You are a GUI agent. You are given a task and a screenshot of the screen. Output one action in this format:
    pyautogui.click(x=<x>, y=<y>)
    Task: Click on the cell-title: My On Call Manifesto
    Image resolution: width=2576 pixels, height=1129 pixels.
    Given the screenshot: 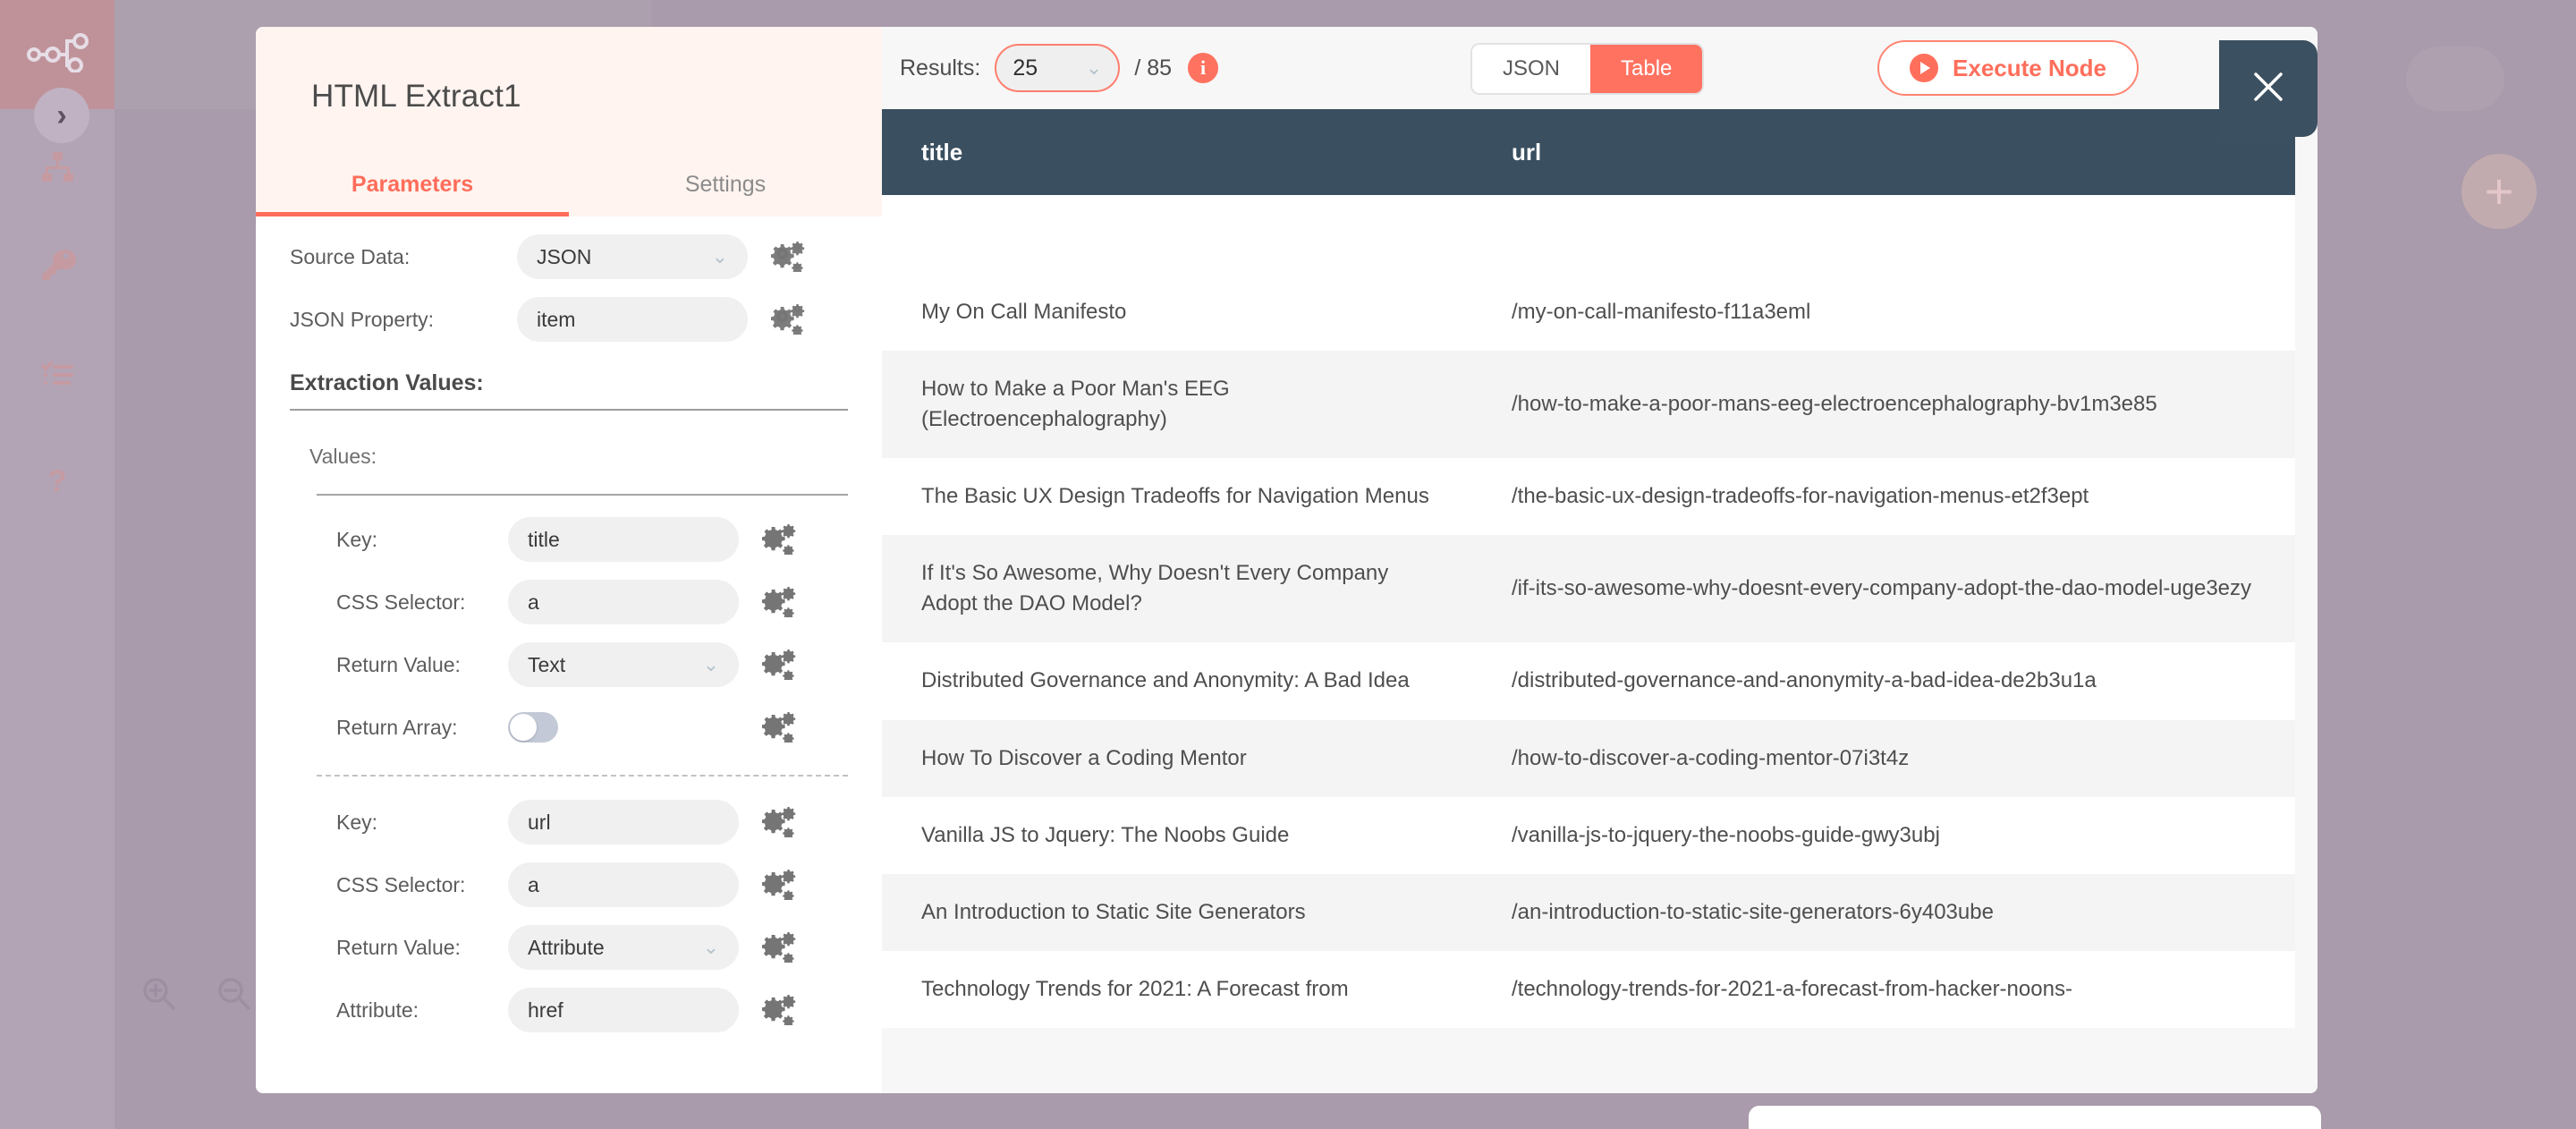 What is the action you would take?
    pyautogui.click(x=1024, y=312)
    